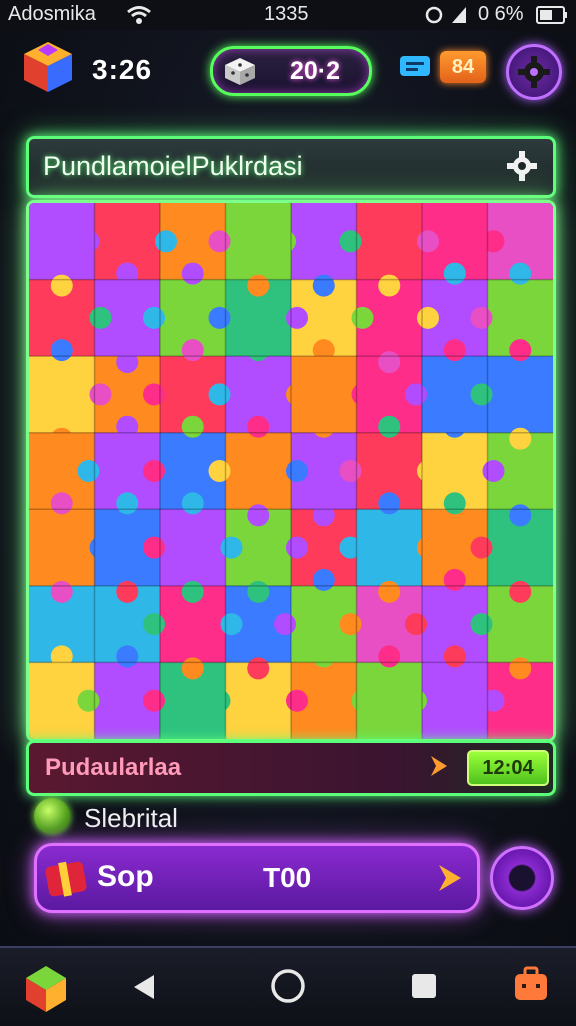  I want to click on recent-square-icon, so click(424, 986).